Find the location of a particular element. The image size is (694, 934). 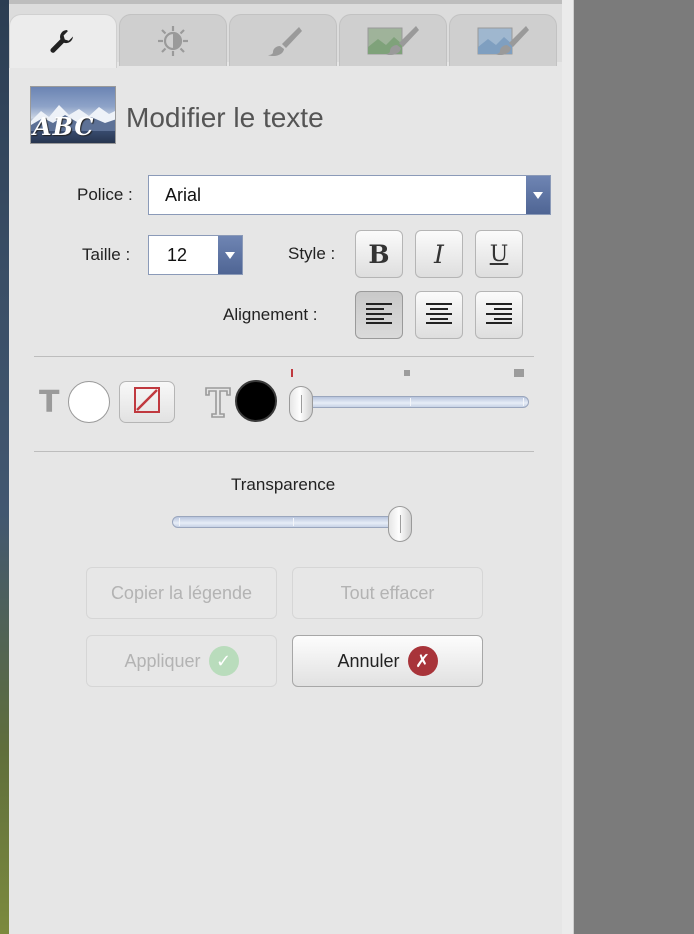

font-select: Arial is located at coordinates (349, 195).